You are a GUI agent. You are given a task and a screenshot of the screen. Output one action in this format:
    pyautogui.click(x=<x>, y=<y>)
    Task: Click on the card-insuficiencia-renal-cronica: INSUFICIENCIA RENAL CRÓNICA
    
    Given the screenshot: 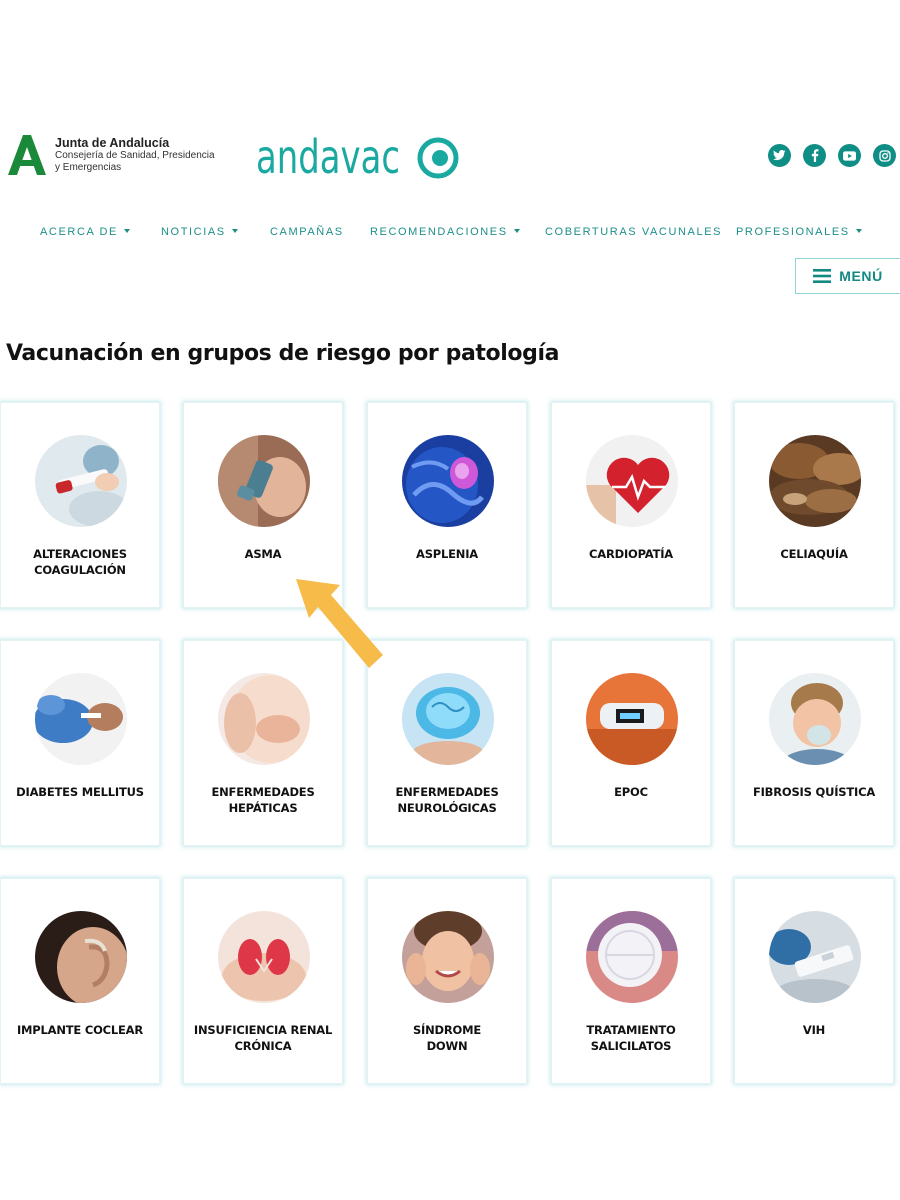 What is the action you would take?
    pyautogui.click(x=263, y=981)
    